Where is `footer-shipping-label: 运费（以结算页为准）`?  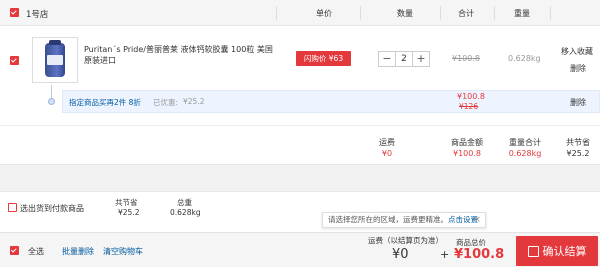
footer-shipping-label: 运费（以结算页为准） is located at coordinates (405, 240).